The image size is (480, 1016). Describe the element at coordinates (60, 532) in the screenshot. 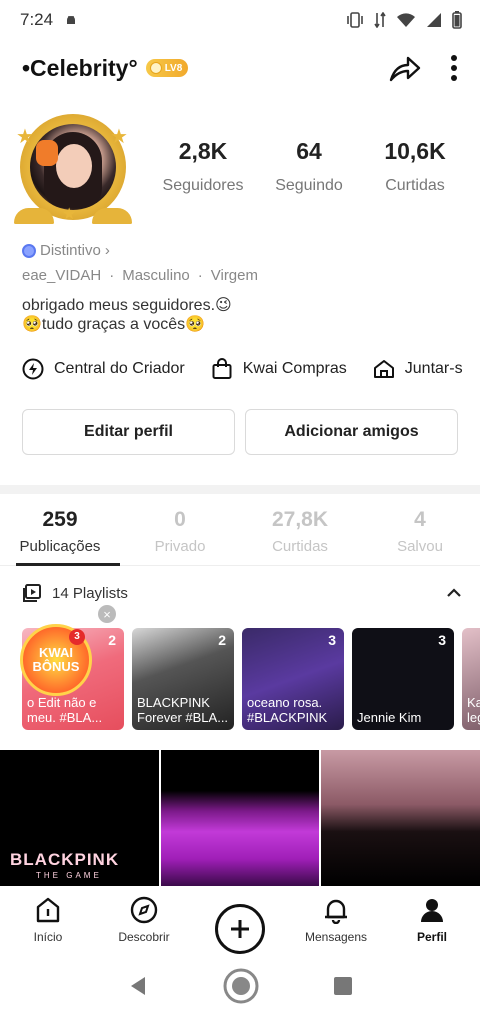

I see `tab-publications: 259 Publicações` at that location.